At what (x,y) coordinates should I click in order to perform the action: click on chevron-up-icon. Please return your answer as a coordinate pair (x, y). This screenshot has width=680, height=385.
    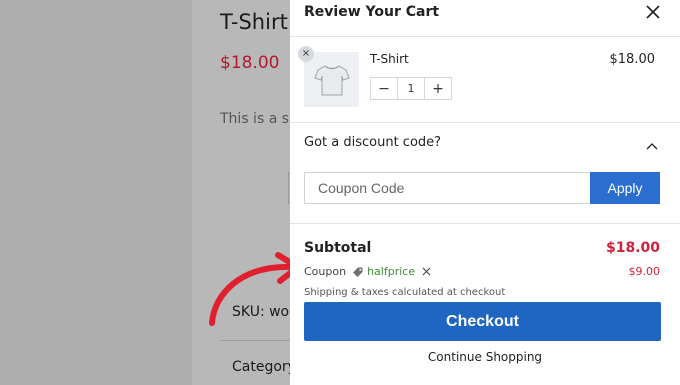
    Looking at the image, I should click on (652, 146).